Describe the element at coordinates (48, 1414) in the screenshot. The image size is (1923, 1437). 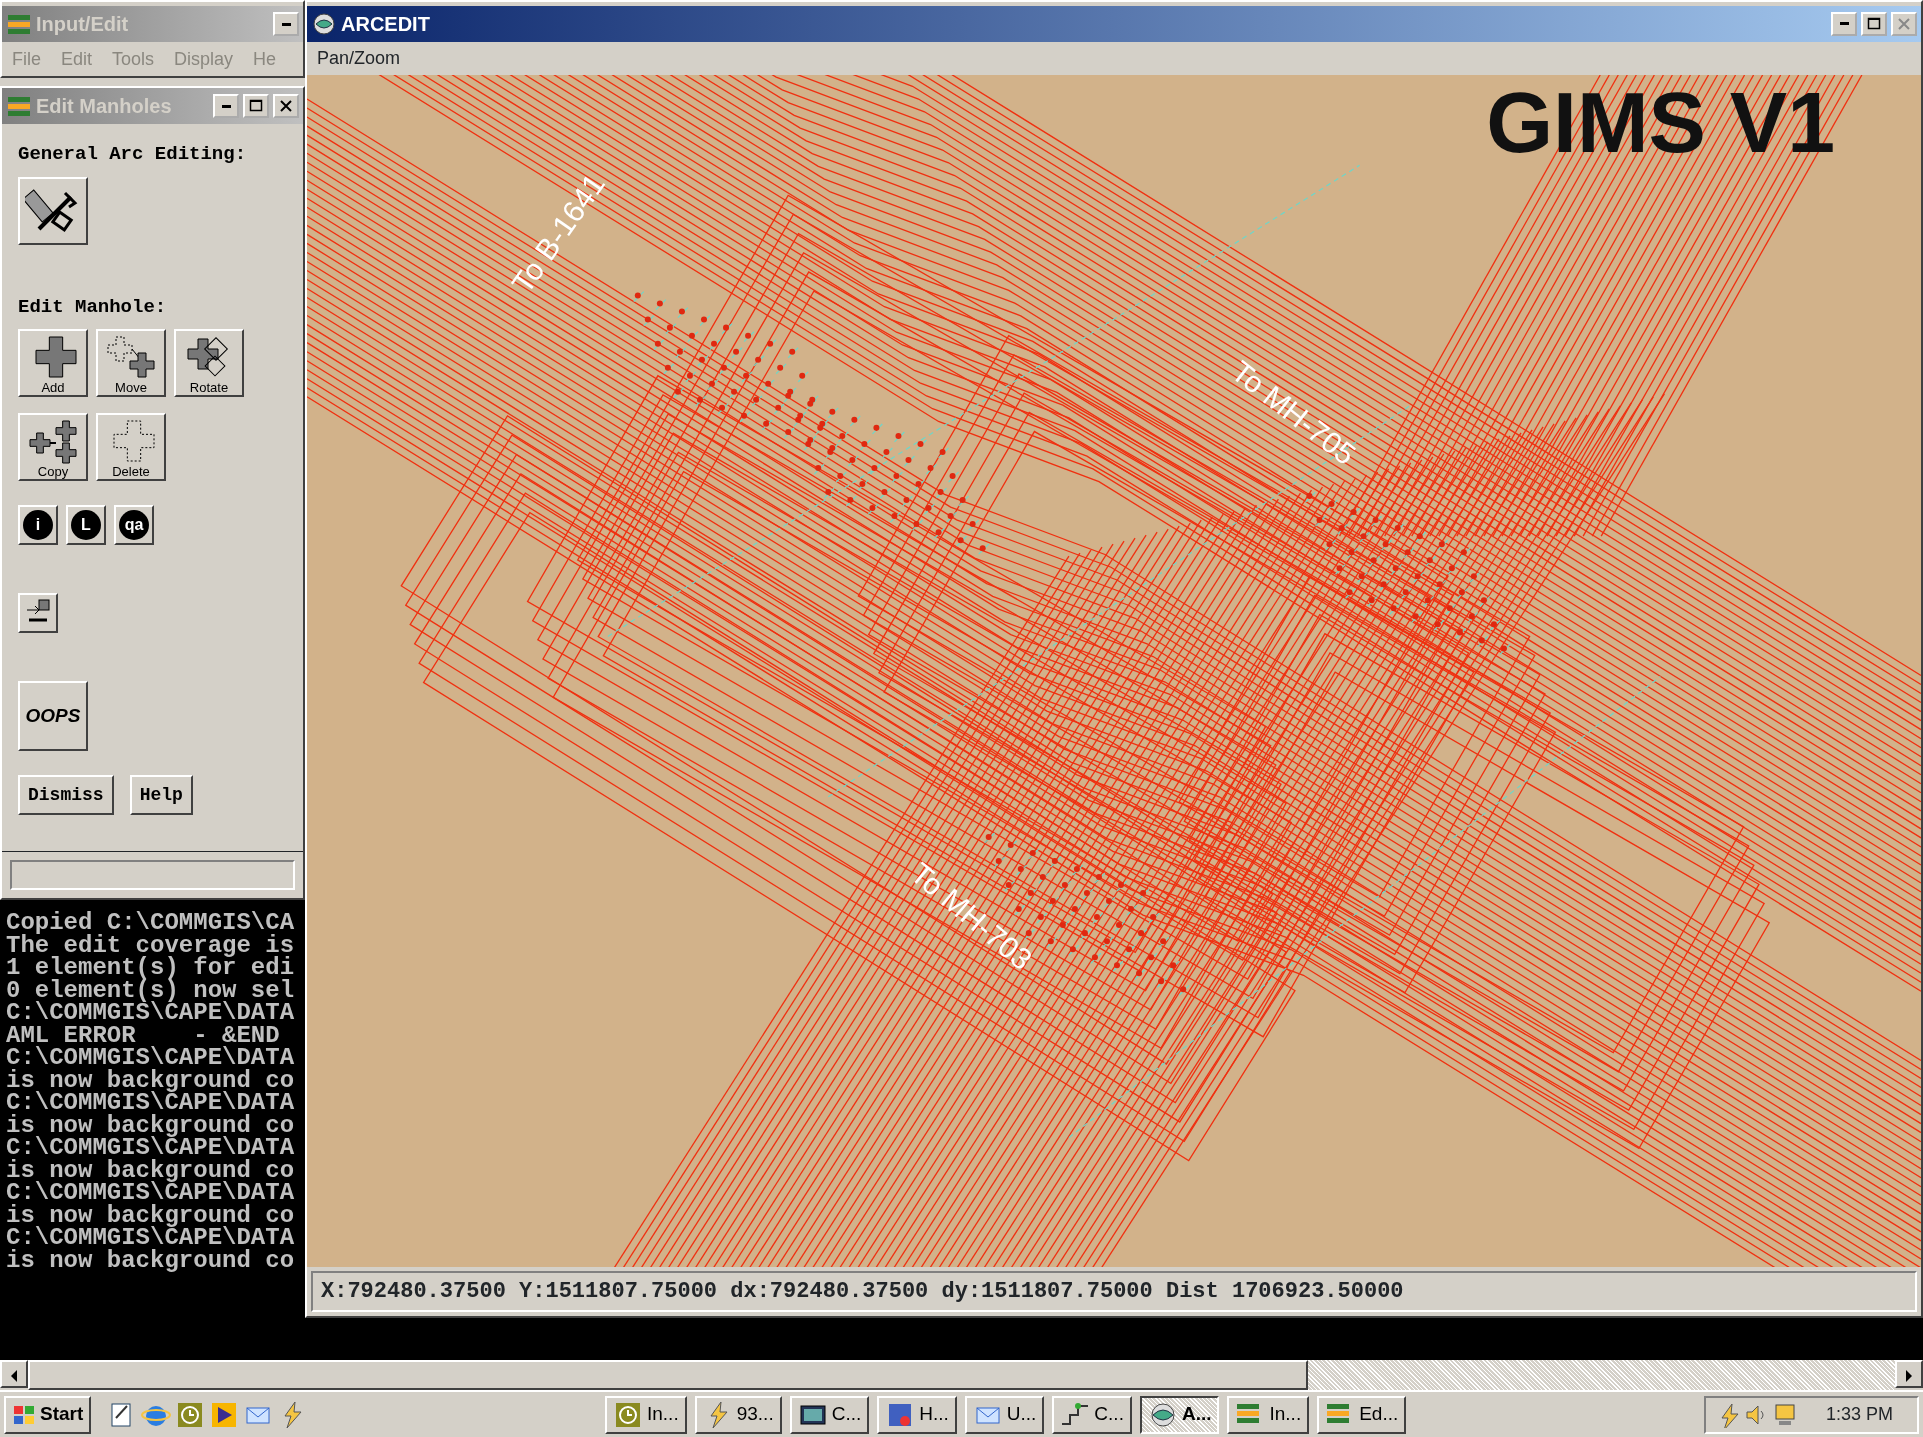
I see `start-button: Start` at that location.